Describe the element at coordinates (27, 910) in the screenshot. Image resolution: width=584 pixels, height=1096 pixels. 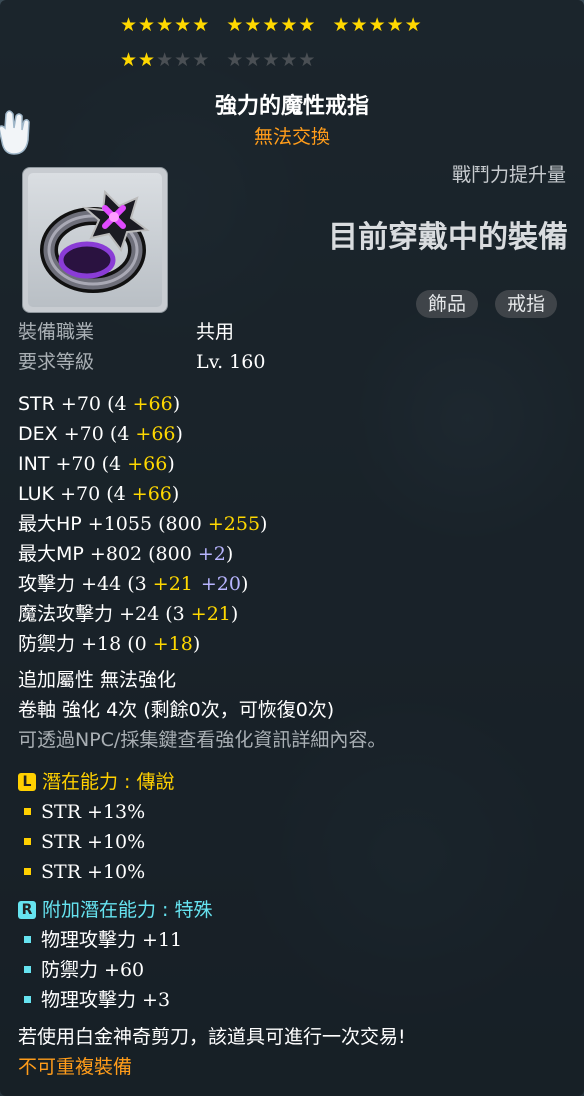
I see `rare-badge-icon: R` at that location.